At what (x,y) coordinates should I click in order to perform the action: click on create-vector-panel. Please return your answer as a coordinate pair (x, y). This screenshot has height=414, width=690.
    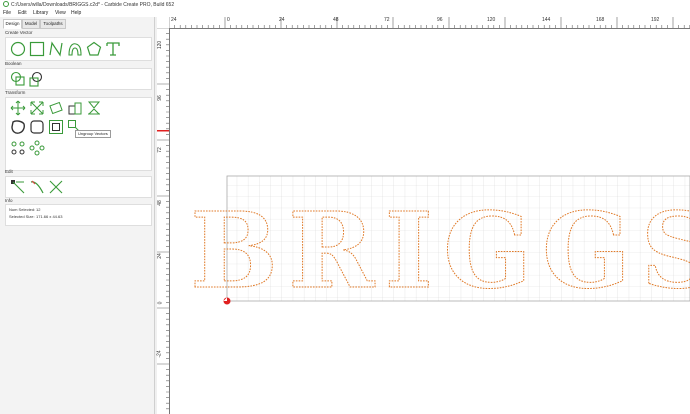
    Looking at the image, I should click on (78, 49).